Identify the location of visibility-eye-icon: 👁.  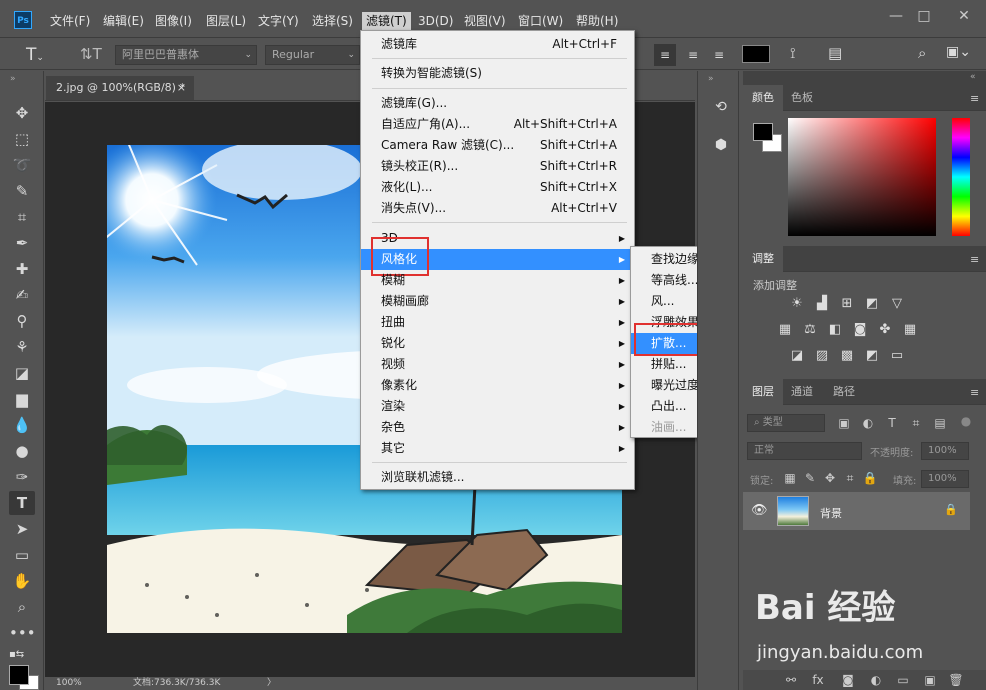
(759, 510).